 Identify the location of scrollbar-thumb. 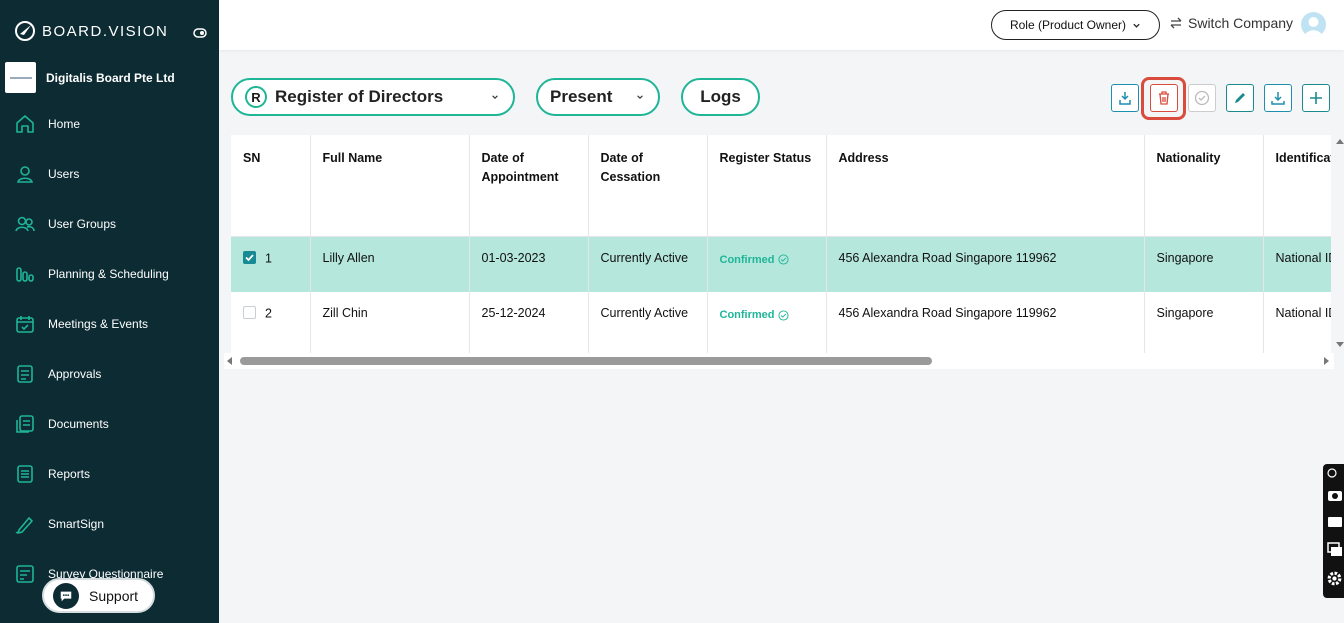
(586, 361).